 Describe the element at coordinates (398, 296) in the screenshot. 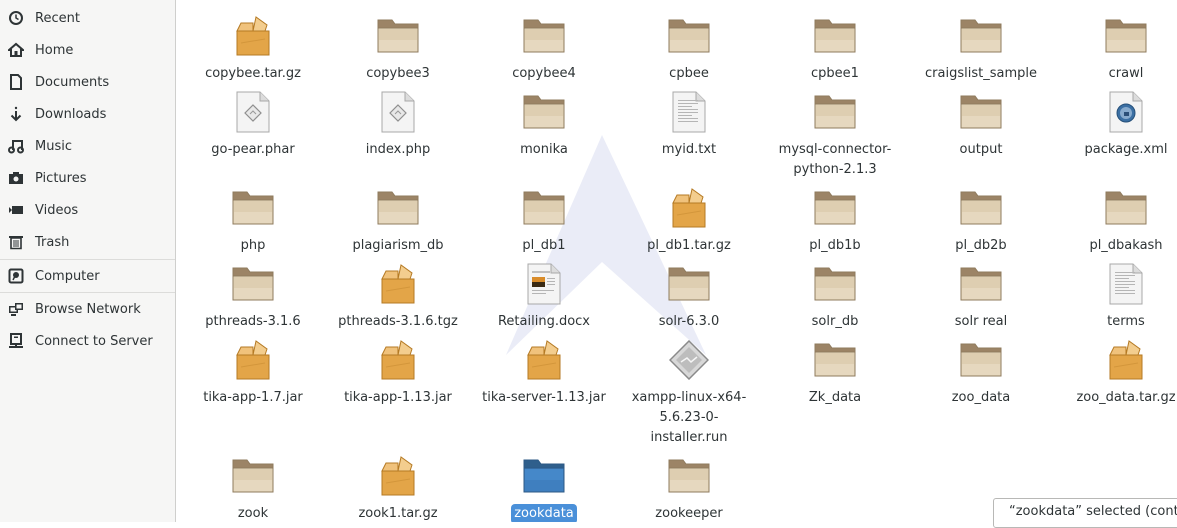

I see `file-item: pthreads-3.1.6.tgz` at that location.